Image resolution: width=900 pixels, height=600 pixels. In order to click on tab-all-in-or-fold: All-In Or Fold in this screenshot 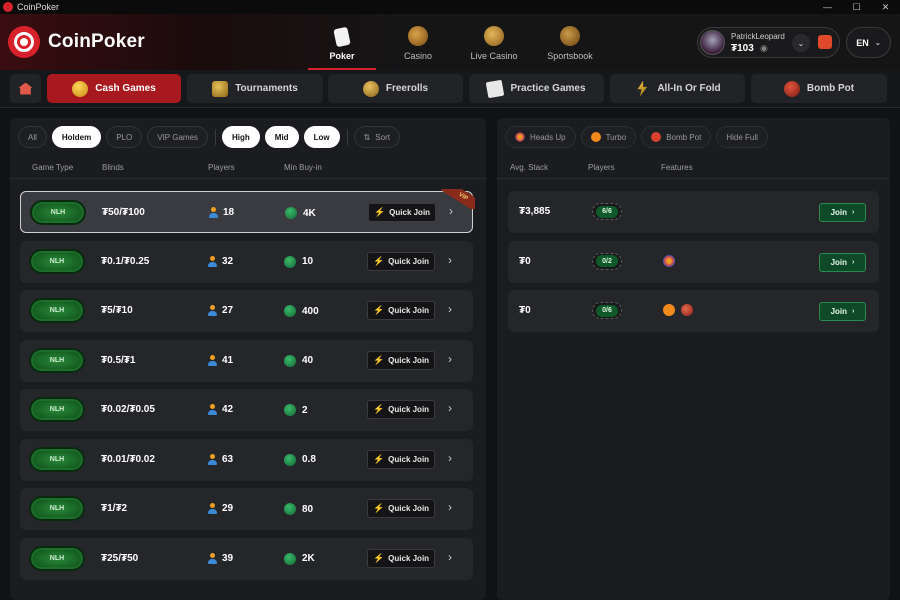, I will do `click(677, 88)`.